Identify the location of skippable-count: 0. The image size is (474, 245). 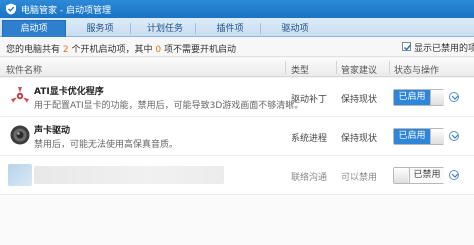
(158, 50).